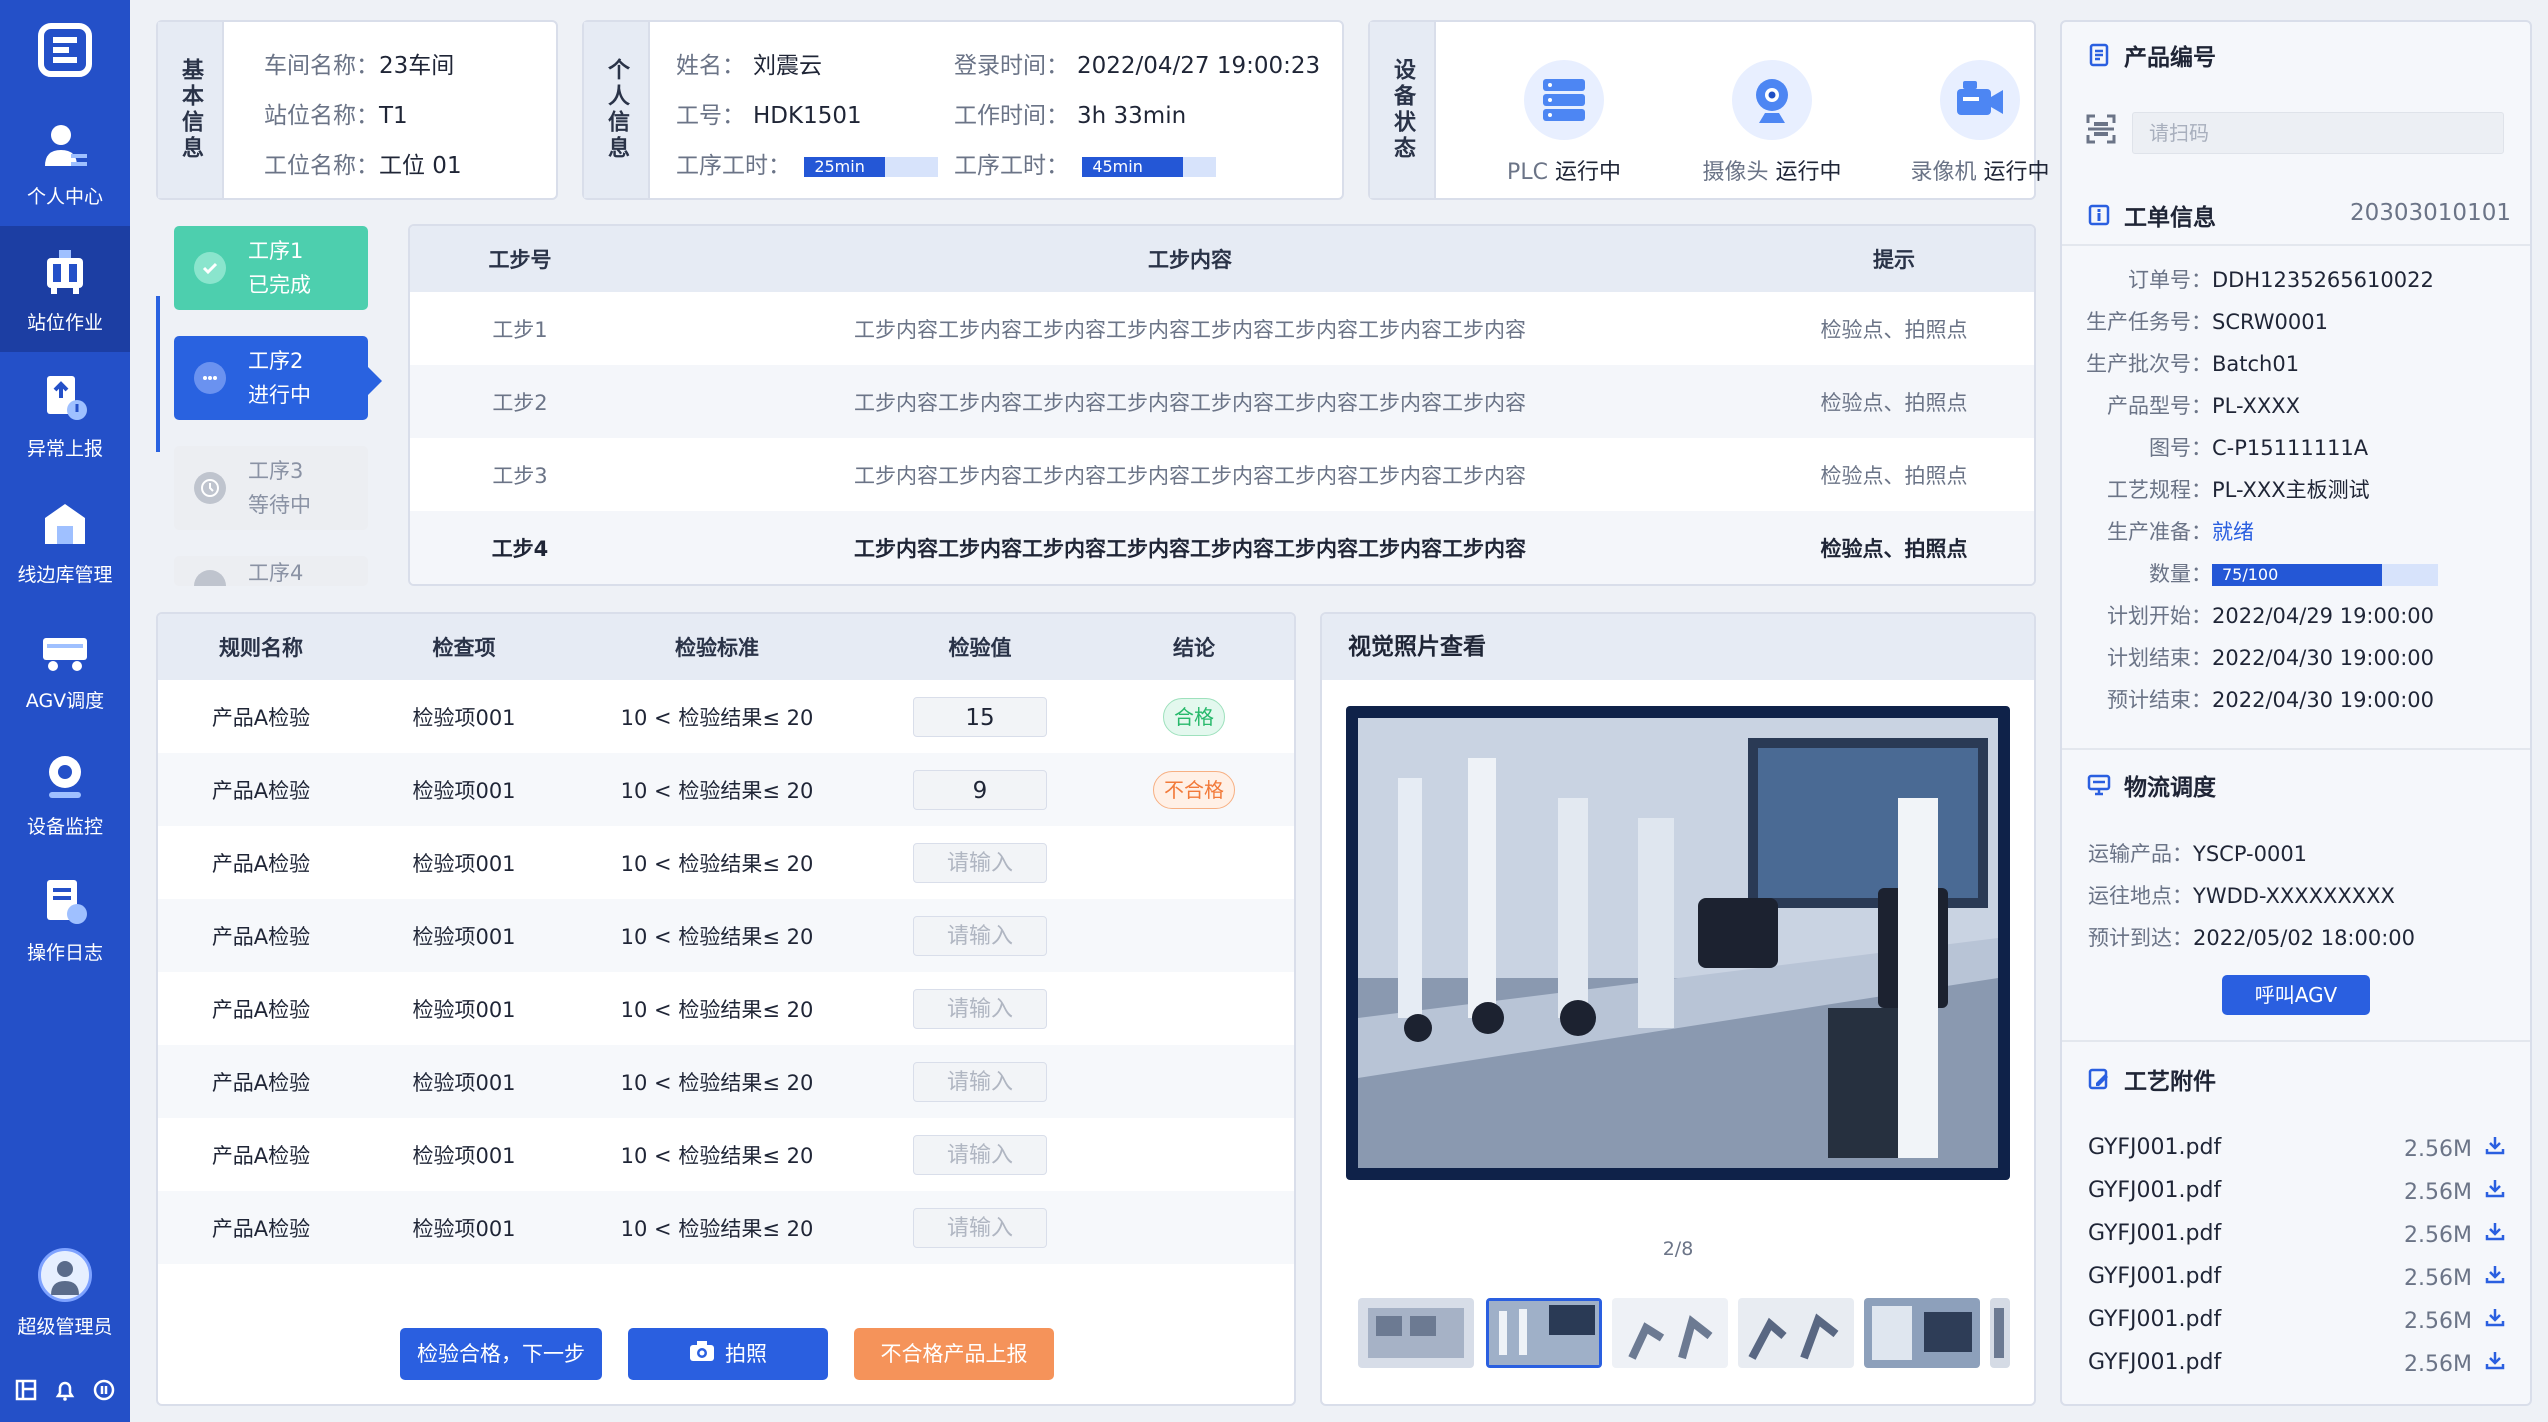 This screenshot has width=2548, height=1422. I want to click on step-number: 工步4, so click(520, 547).